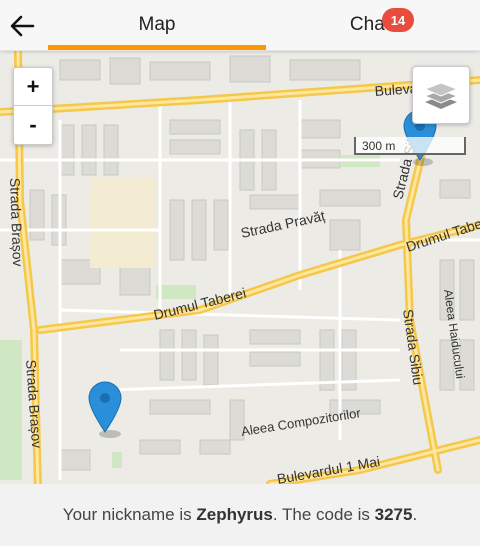  I want to click on active-tab-indicator, so click(157, 47).